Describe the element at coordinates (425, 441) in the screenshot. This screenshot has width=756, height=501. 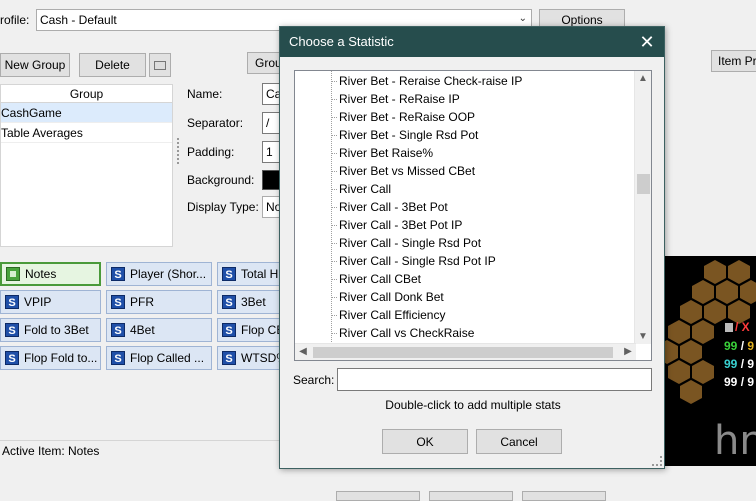
I see `ok-button: OK` at that location.